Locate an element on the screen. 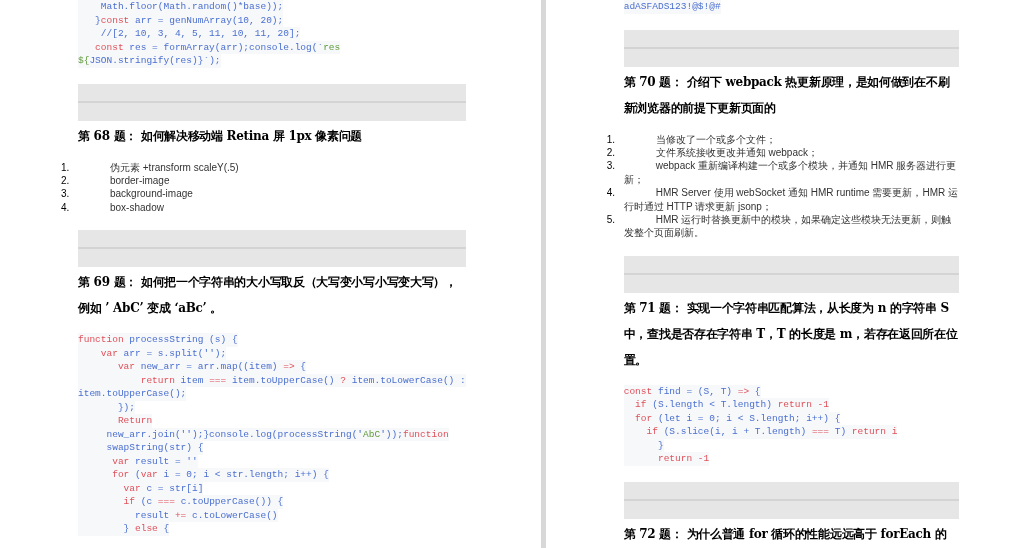 The image size is (1034, 548). question-heading: 第 70 题： 介绍下 webpack 热更新原理，是如何做到在不刷新浏览器的前提下更新页面的 is located at coordinates (787, 95).